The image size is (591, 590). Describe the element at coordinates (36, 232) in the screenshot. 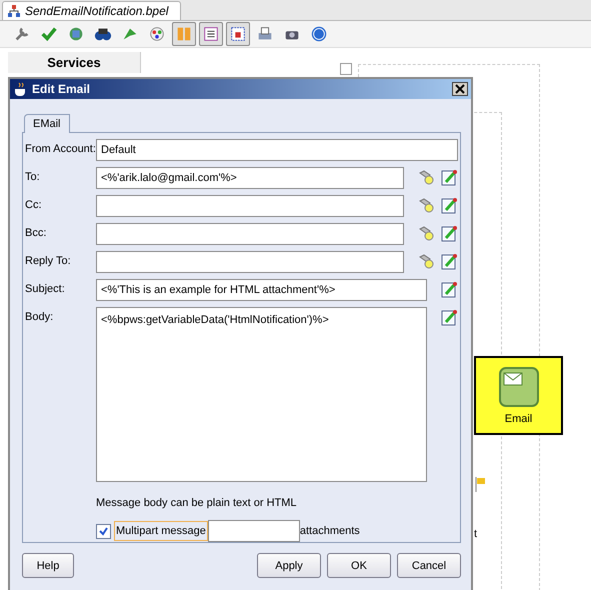

I see `field-label: Bcc:` at that location.